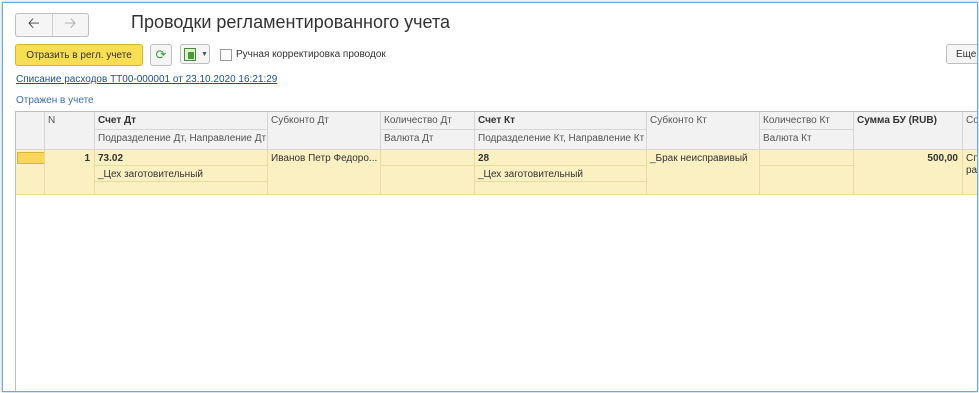  I want to click on column-header-debit-division: Подразделение Дт, Направление Дт, so click(181, 140).